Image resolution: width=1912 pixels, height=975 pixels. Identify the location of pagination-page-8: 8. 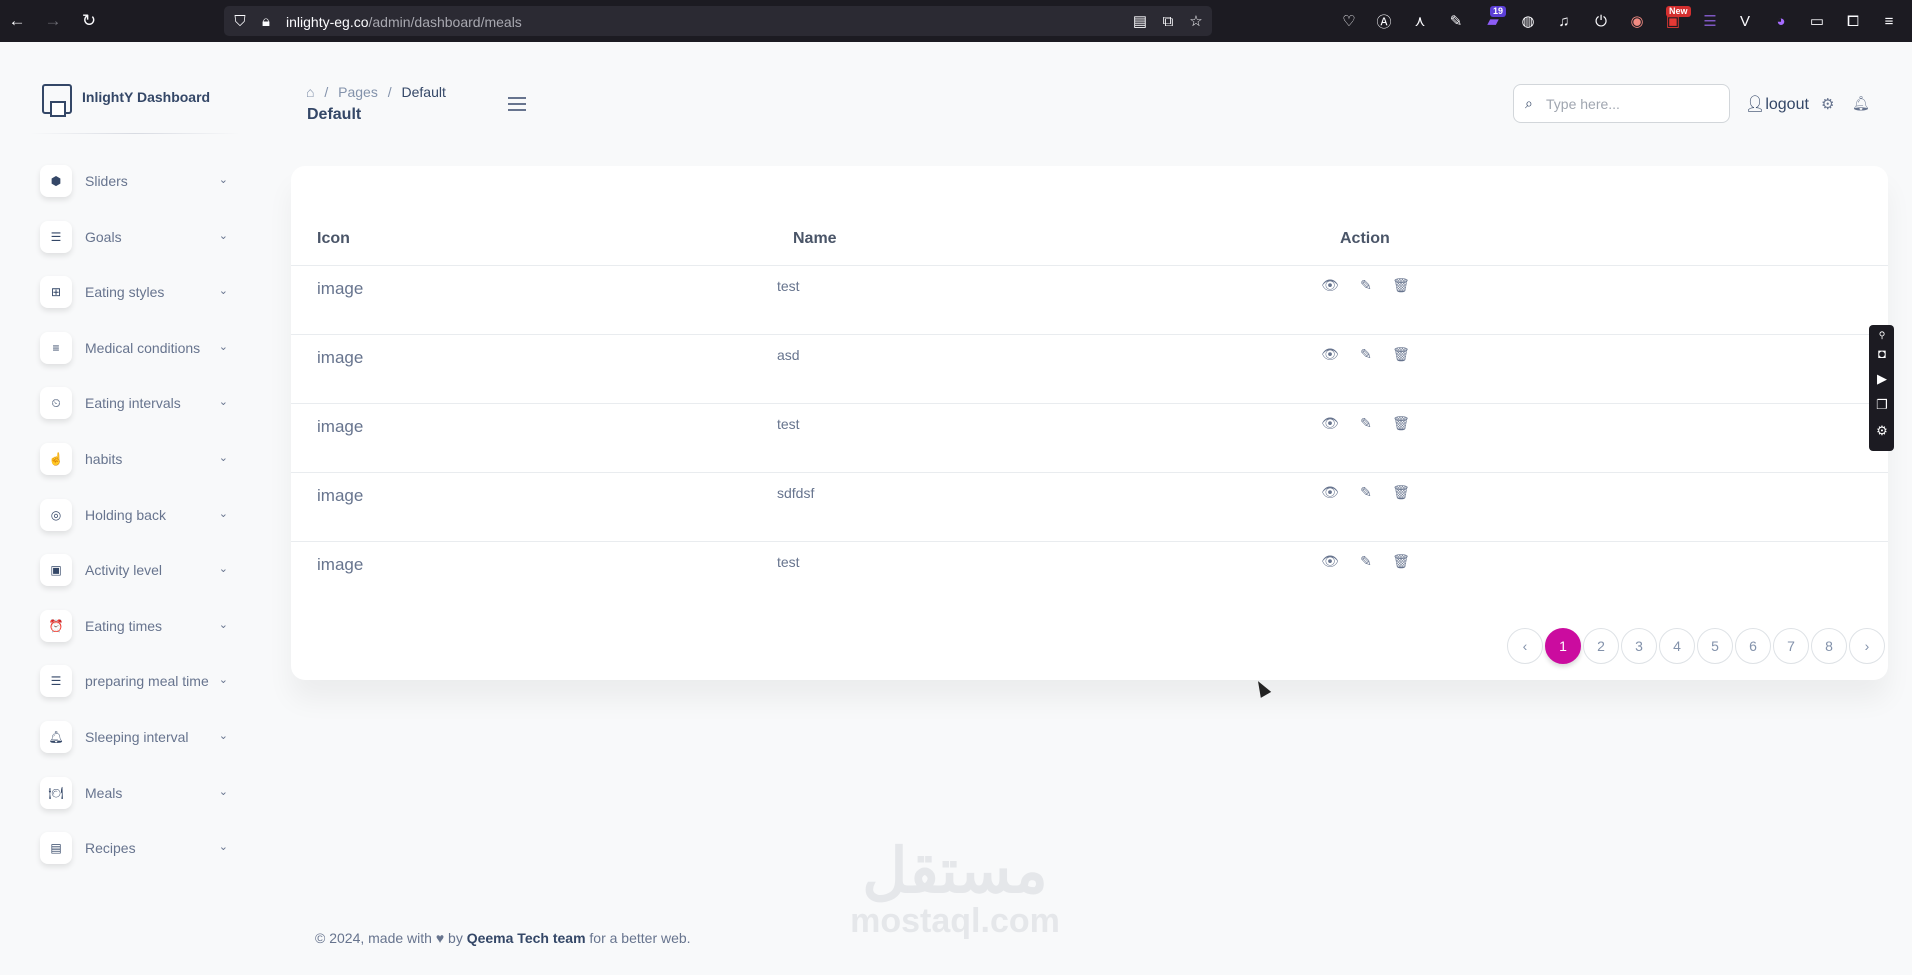
(1829, 646).